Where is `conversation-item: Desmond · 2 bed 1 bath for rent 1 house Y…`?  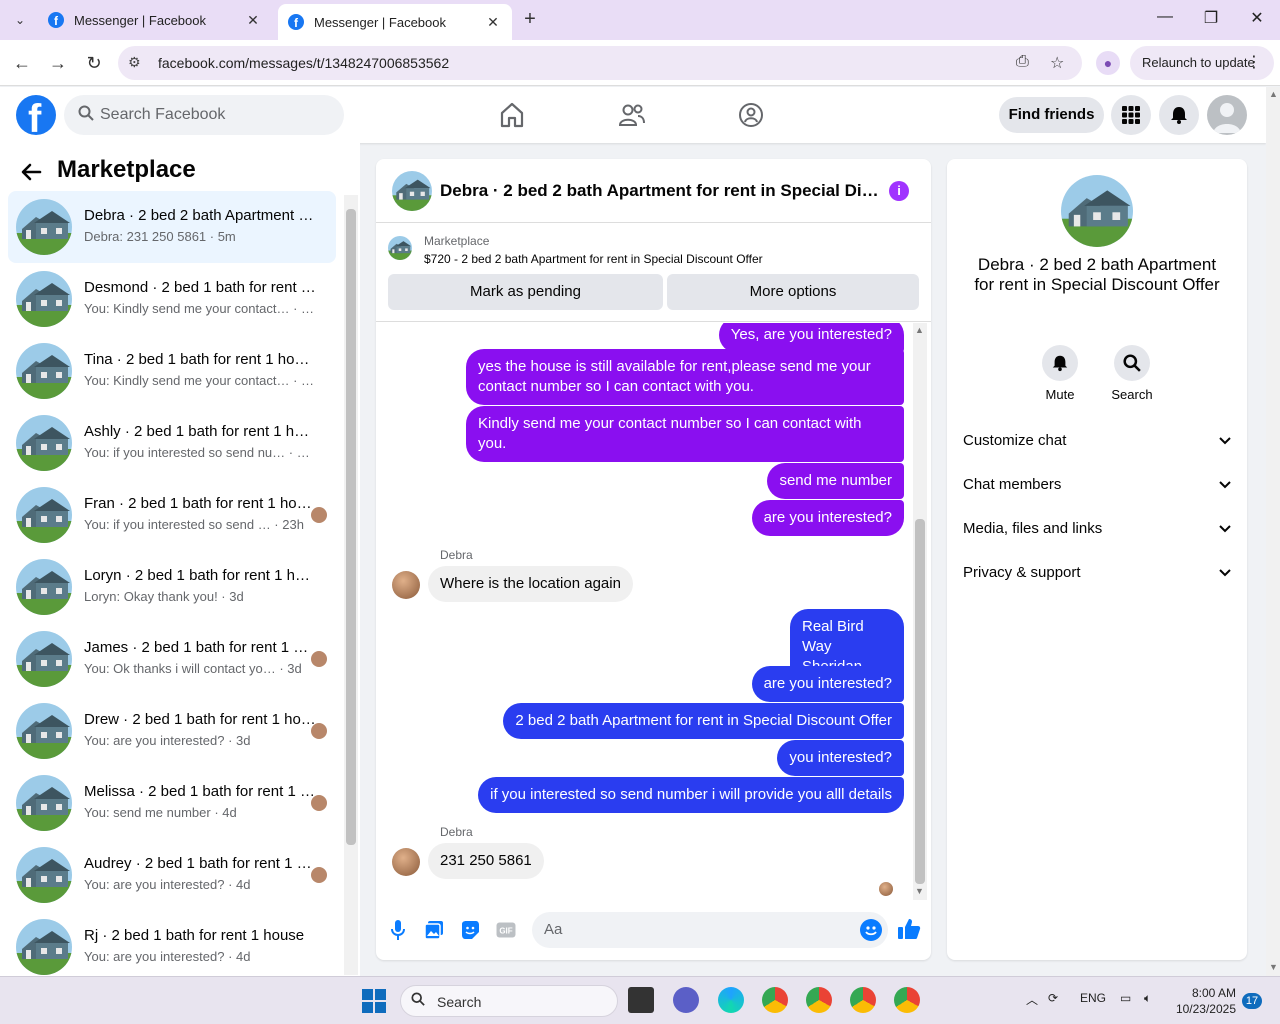 conversation-item: Desmond · 2 bed 1 bath for rent 1 house Y… is located at coordinates (172, 299).